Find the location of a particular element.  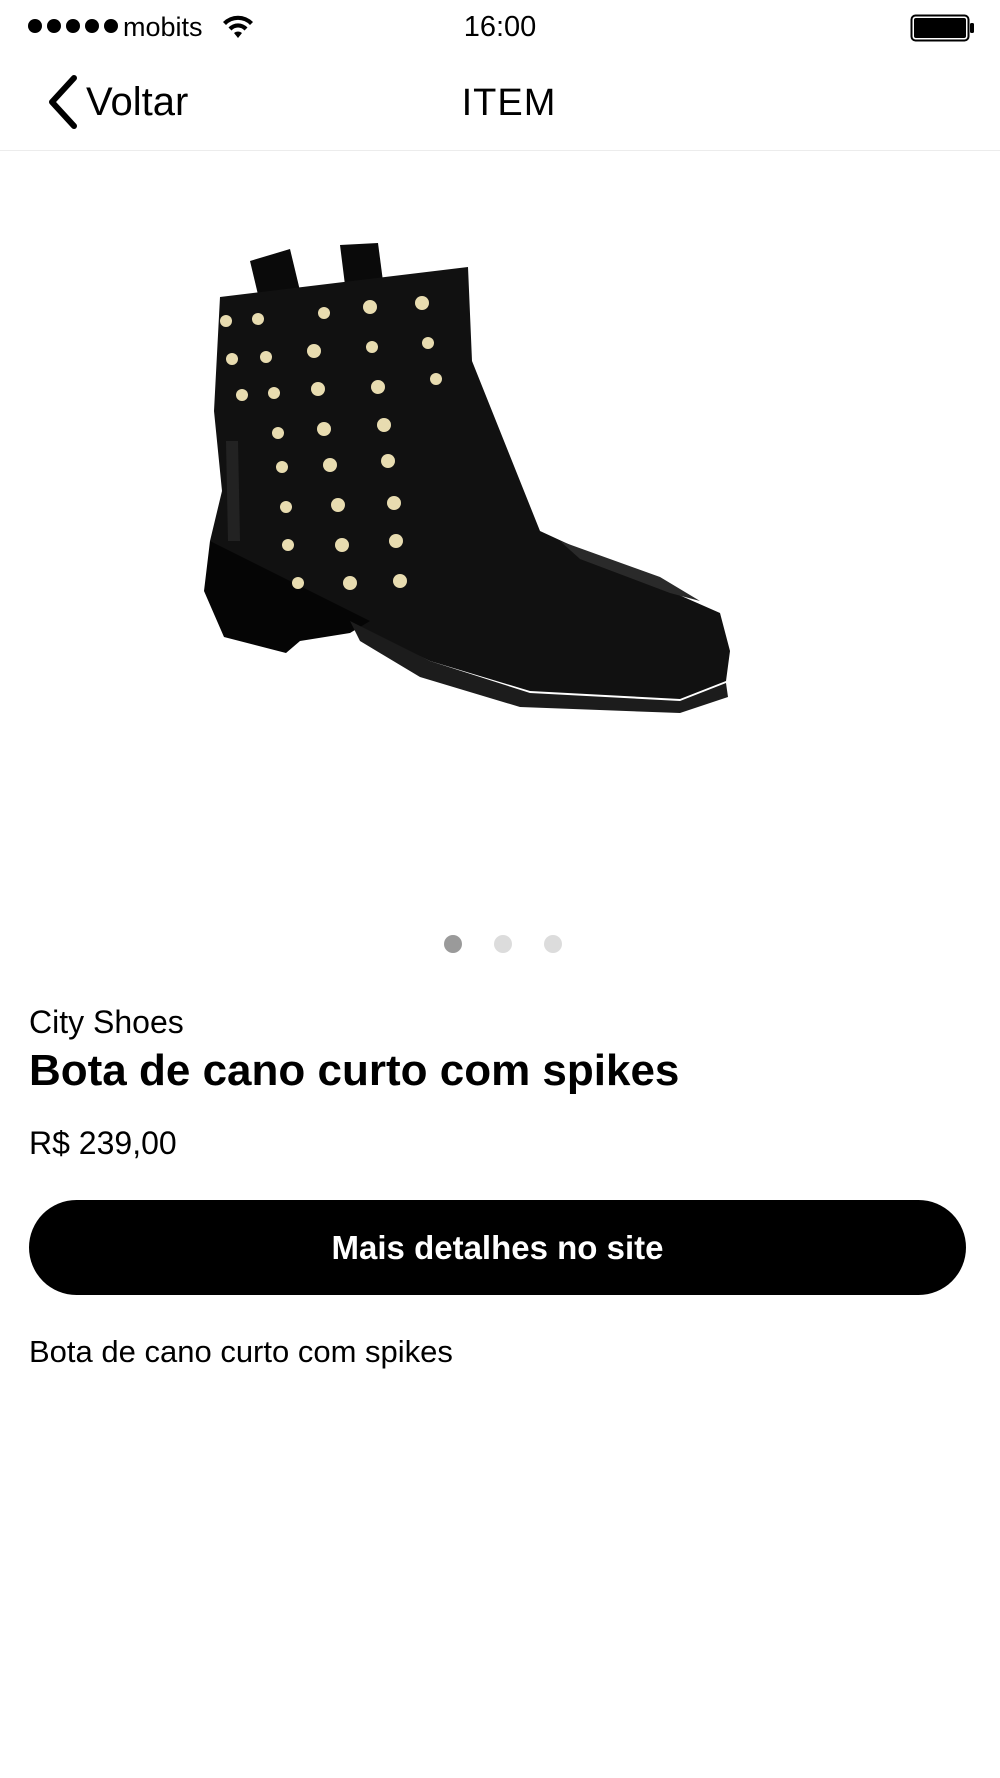

product-brand: City Shoes is located at coordinates (106, 1022).